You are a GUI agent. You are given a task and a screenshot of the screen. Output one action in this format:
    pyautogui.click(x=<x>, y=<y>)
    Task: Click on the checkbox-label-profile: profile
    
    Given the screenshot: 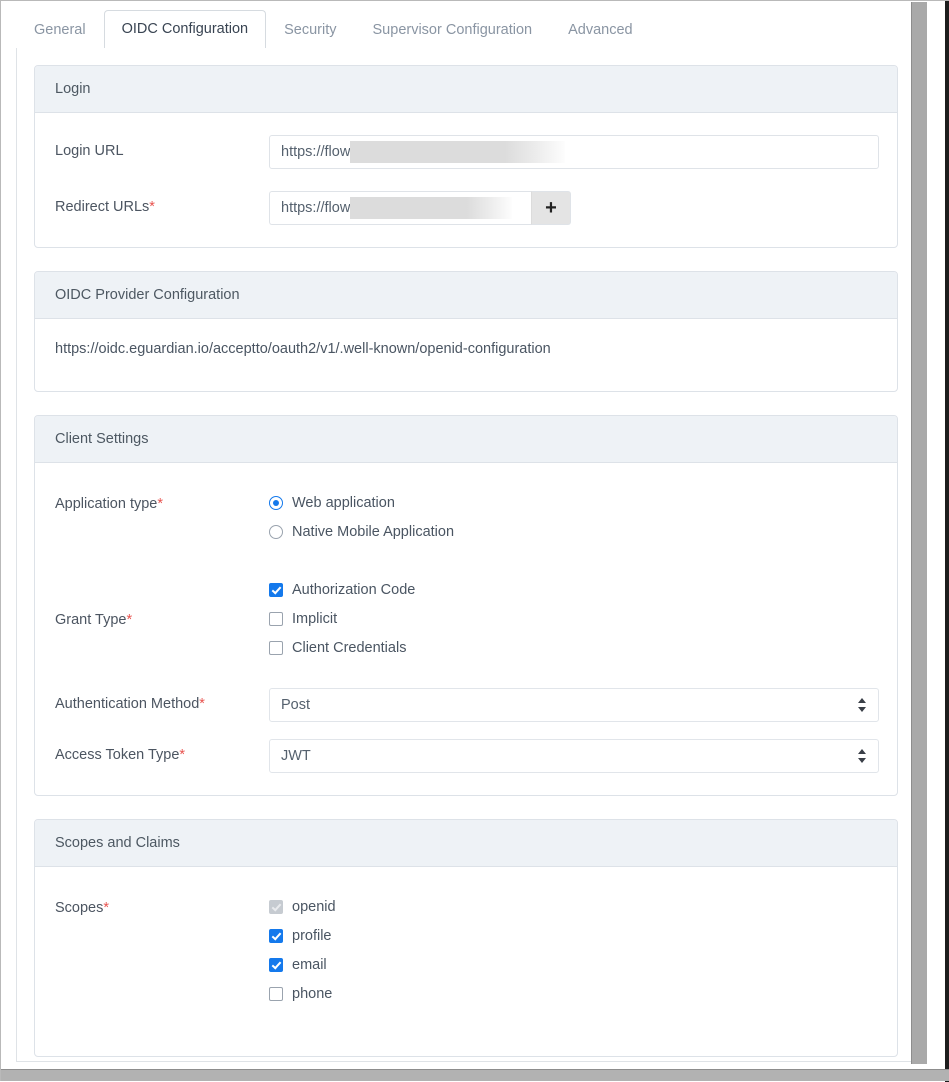 What is the action you would take?
    pyautogui.click(x=312, y=935)
    